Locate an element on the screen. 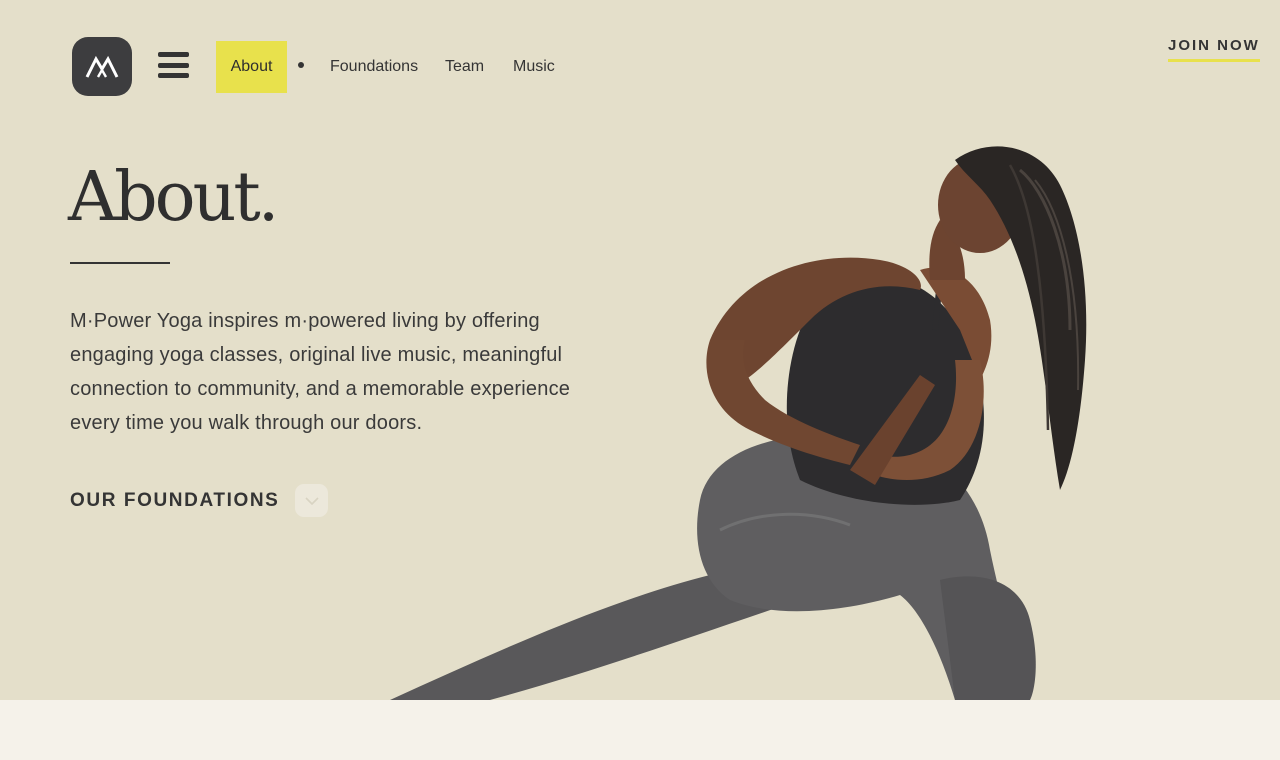 The width and height of the screenshot is (1280, 760). scroll-down-button is located at coordinates (312, 500).